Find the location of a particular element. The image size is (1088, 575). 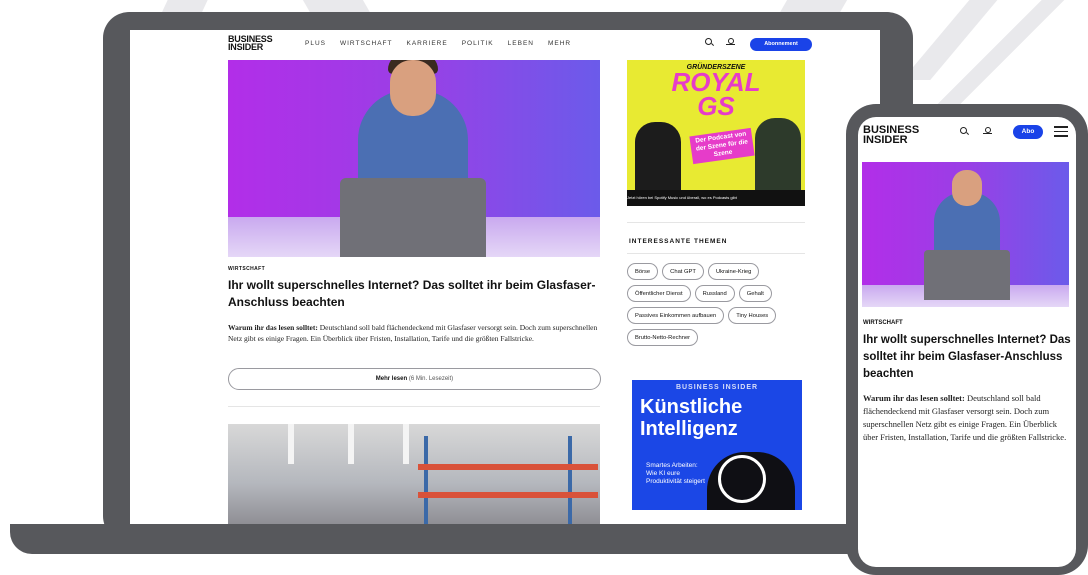

nav-item-karriere: KARRIERE is located at coordinates (426, 43).